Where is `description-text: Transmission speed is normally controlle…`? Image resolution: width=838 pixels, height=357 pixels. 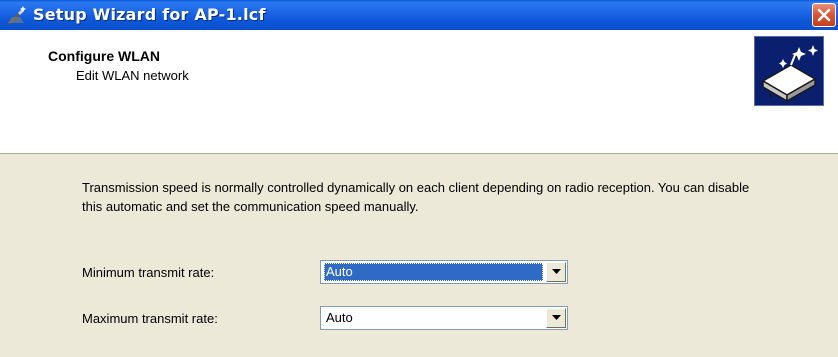 description-text: Transmission speed is normally controlle… is located at coordinates (416, 197).